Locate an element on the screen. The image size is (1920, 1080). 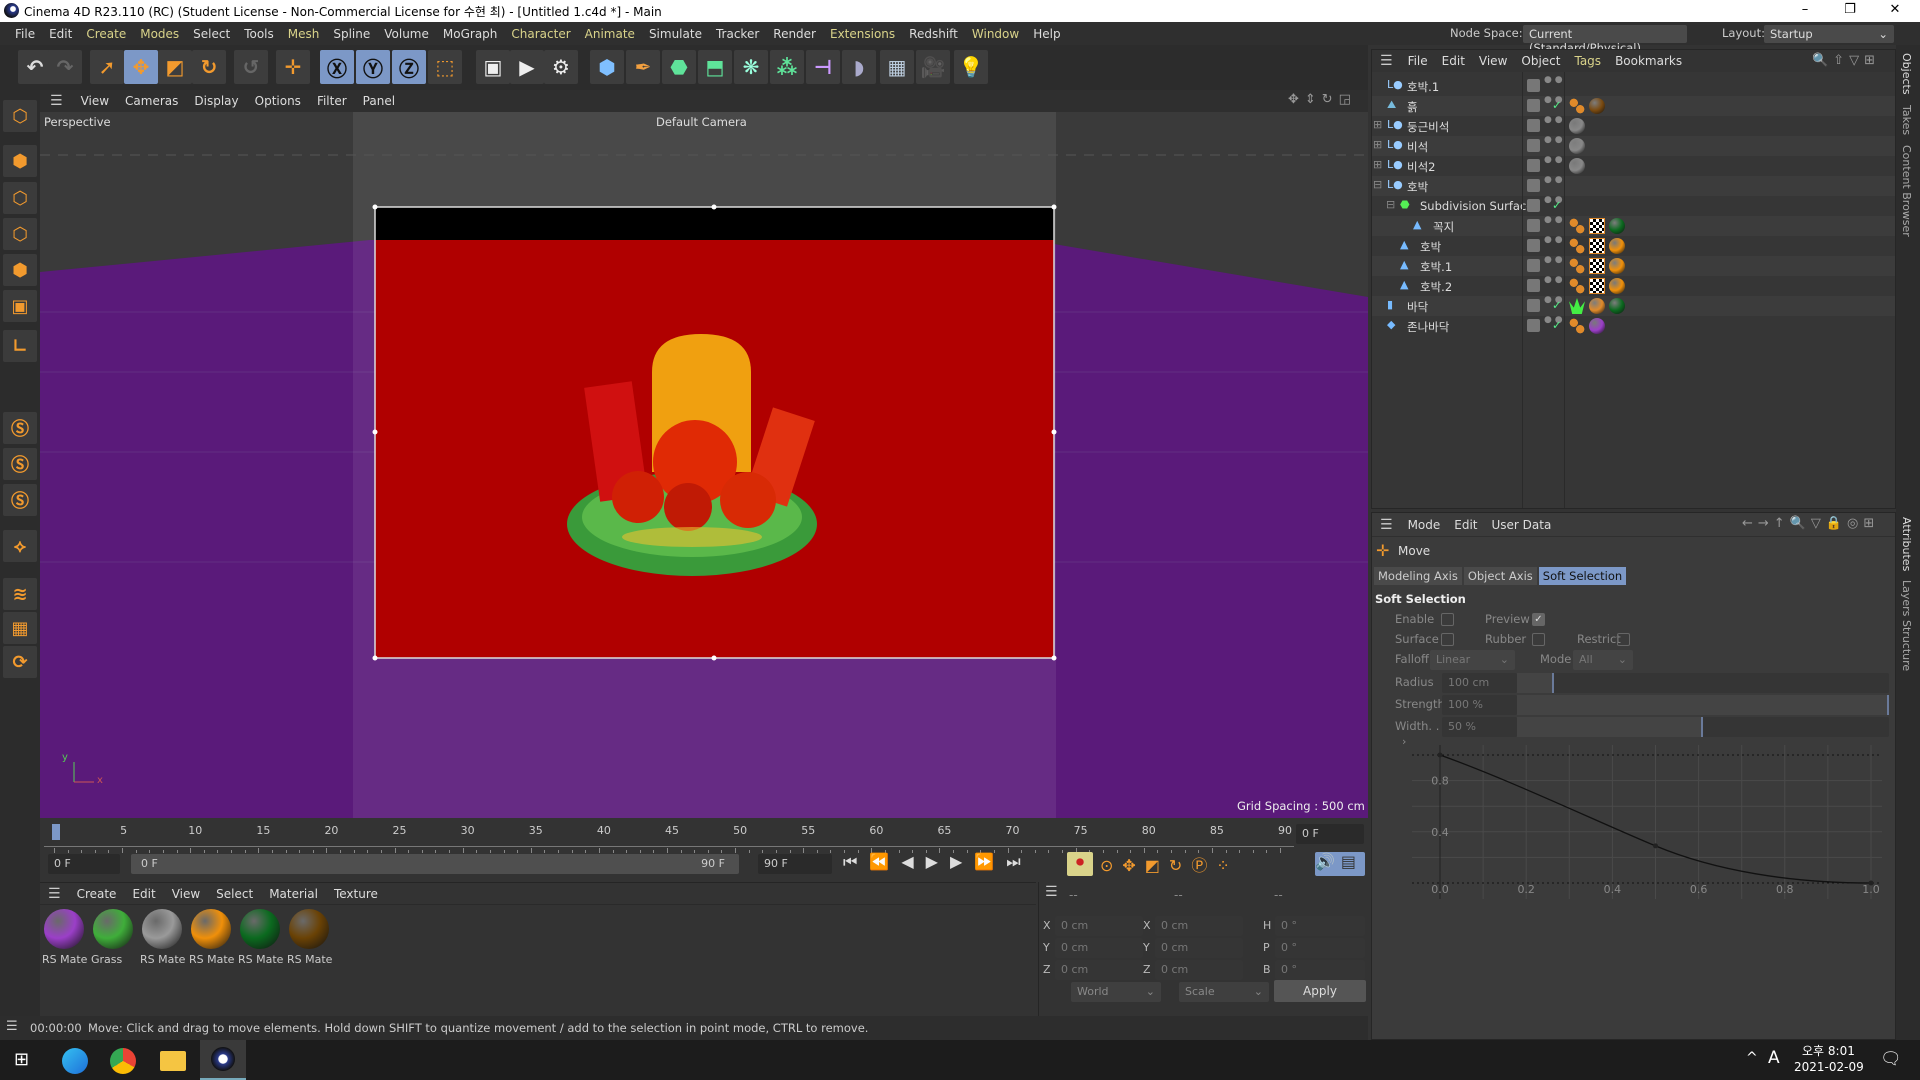
redo-button: ↷ is located at coordinates (65, 67).